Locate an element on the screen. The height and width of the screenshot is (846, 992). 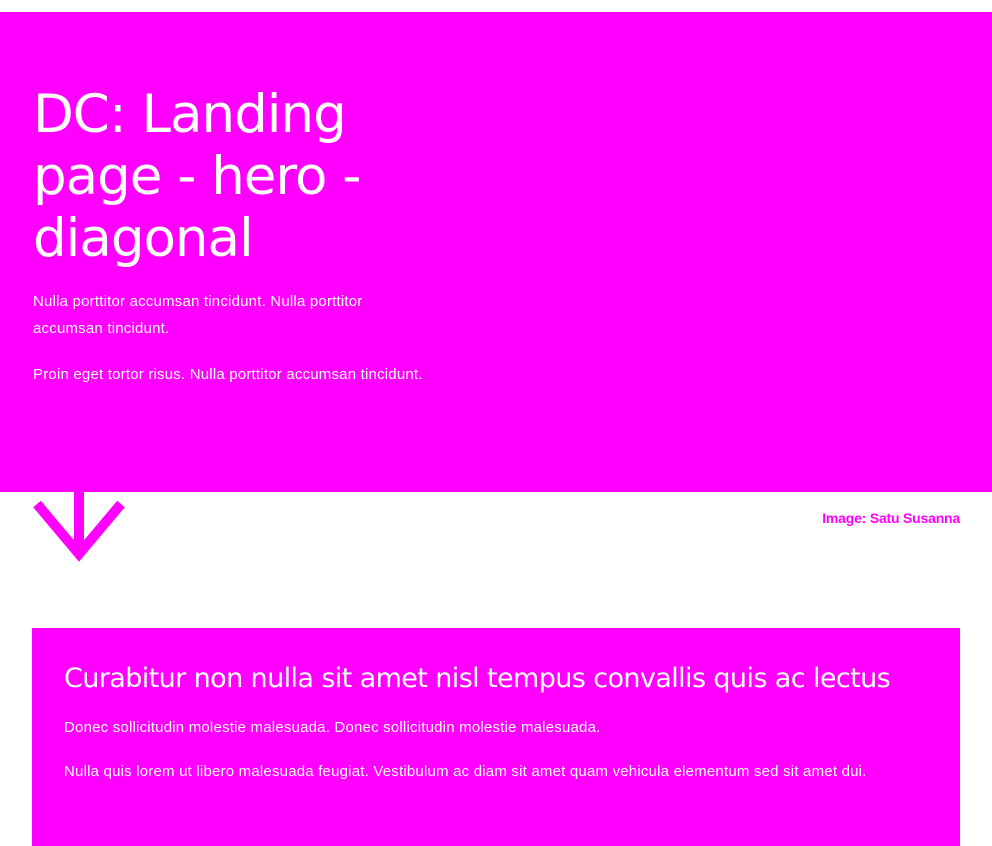
arrow-down-icon is located at coordinates (79, 528).